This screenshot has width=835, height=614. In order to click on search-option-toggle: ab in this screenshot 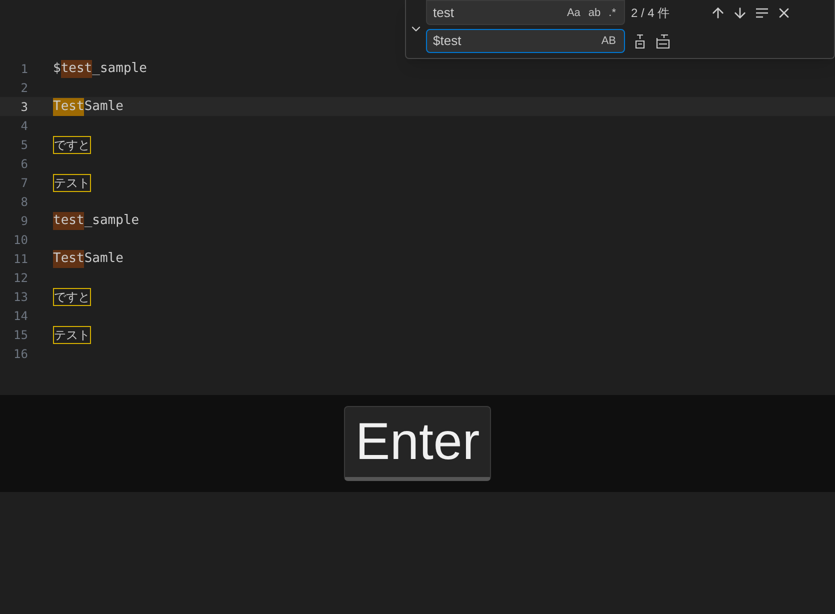, I will do `click(594, 12)`.